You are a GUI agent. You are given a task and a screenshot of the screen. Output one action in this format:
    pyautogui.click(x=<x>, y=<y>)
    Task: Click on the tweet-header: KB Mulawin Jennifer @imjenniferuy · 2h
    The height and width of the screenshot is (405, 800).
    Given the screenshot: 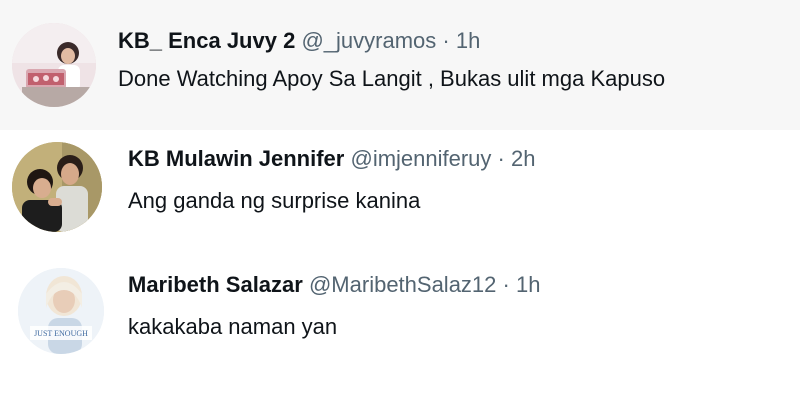 What is the action you would take?
    pyautogui.click(x=331, y=159)
    